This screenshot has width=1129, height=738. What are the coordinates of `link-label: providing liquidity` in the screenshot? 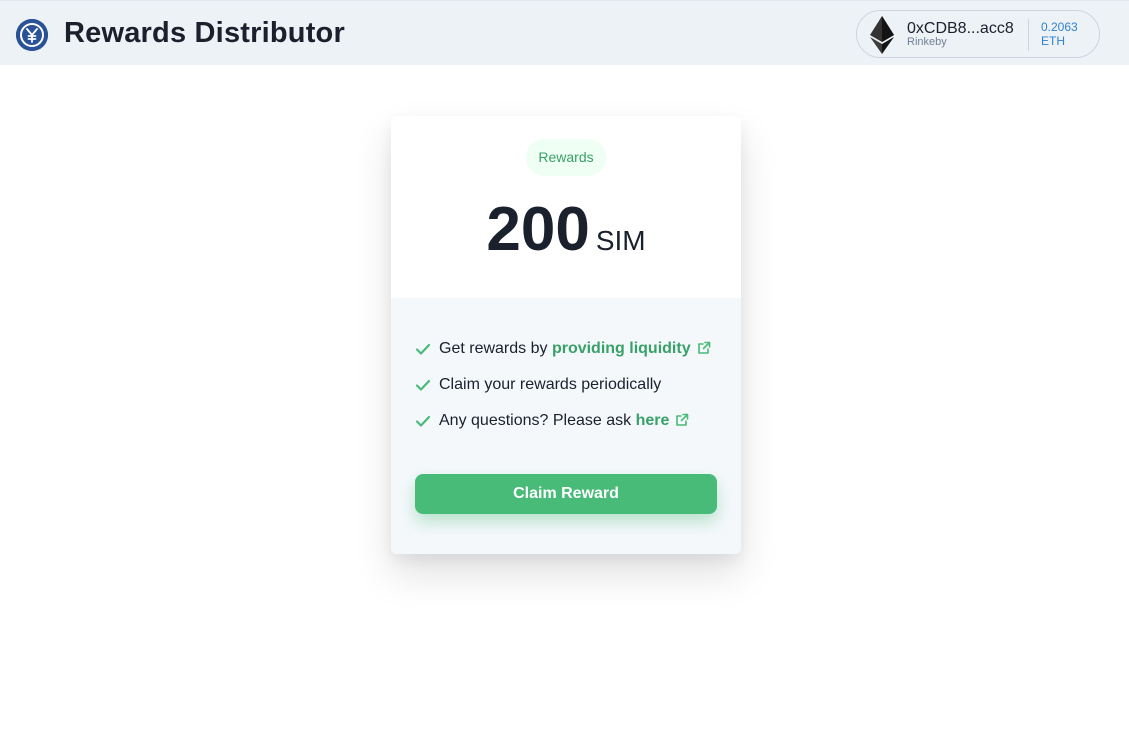 It's located at (621, 348).